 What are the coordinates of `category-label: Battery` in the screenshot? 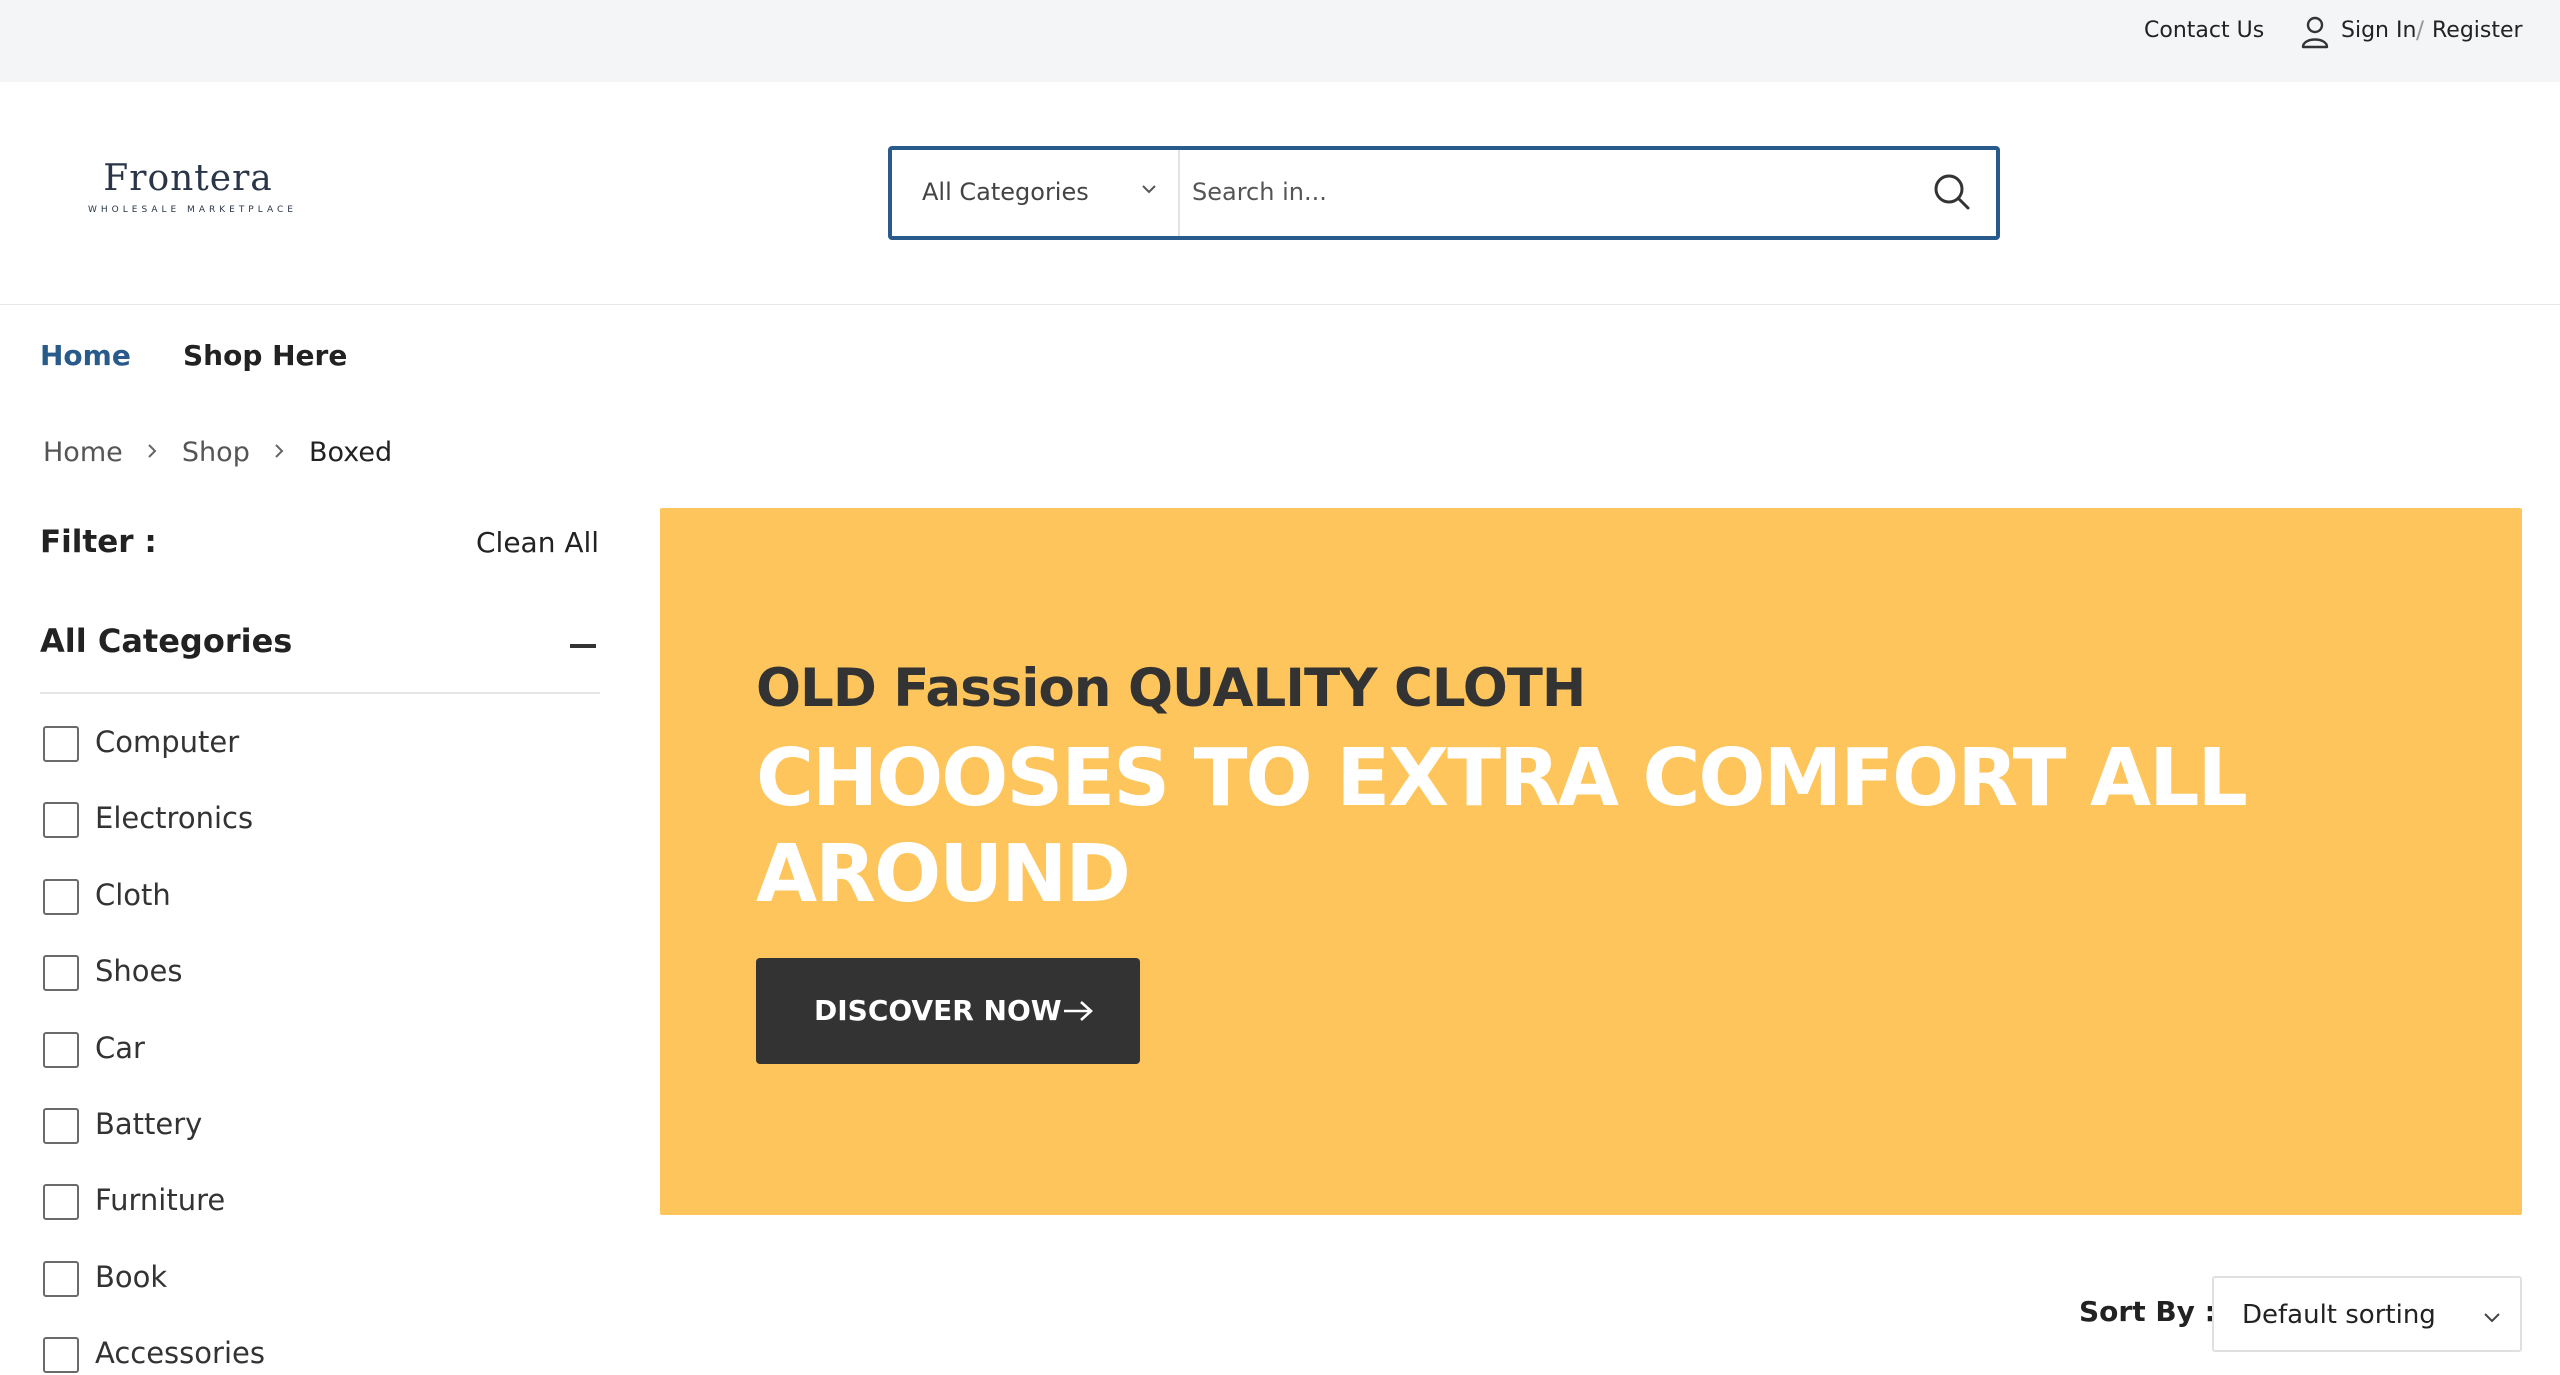 It's located at (149, 1124).